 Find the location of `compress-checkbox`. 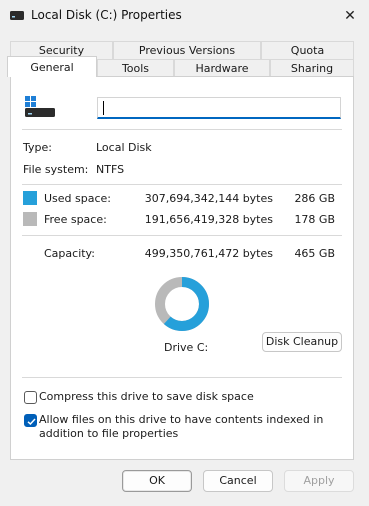

compress-checkbox is located at coordinates (30, 397).